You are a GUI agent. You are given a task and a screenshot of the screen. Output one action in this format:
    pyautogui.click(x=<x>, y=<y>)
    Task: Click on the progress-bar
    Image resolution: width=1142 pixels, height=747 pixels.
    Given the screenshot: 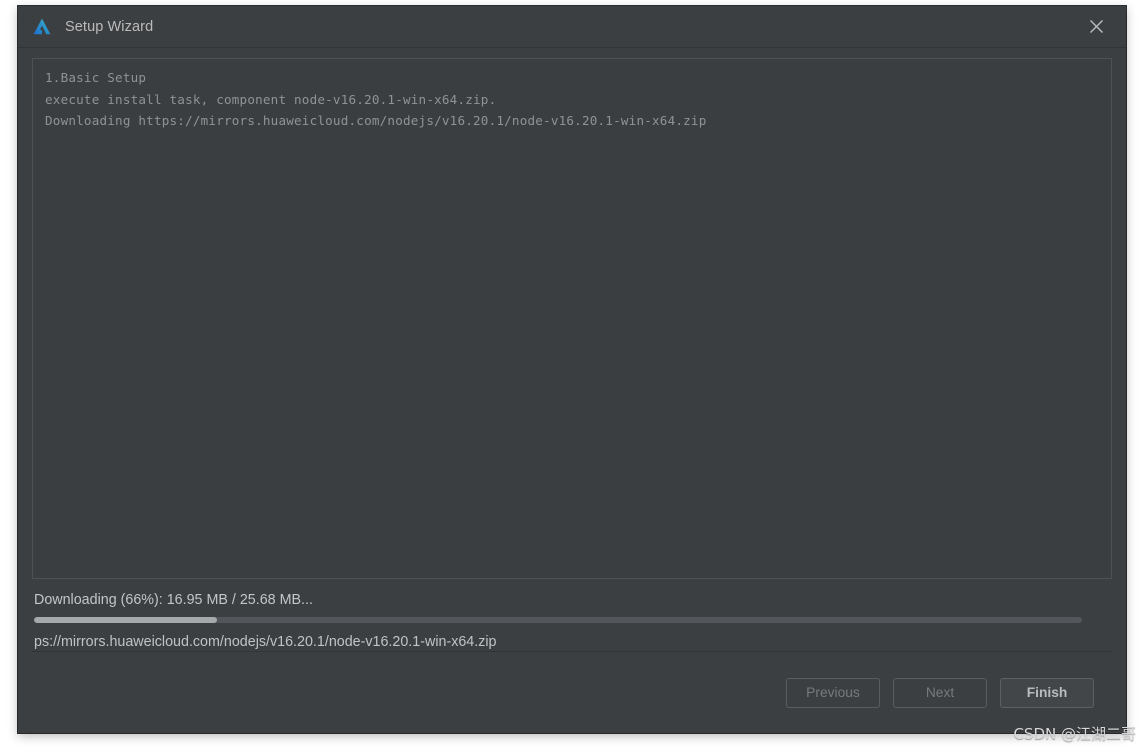 What is the action you would take?
    pyautogui.click(x=558, y=620)
    